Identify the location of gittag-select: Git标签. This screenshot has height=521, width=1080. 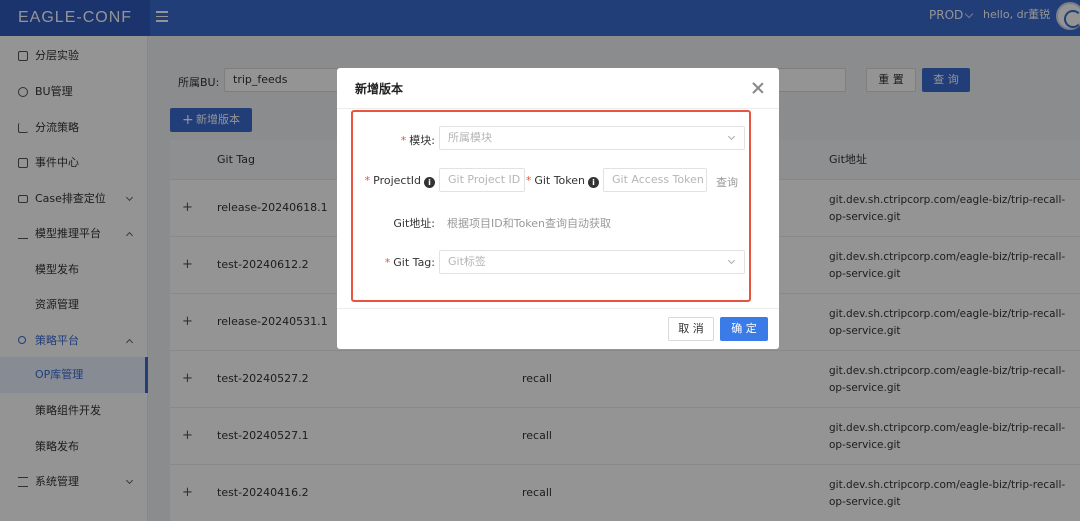
(592, 262).